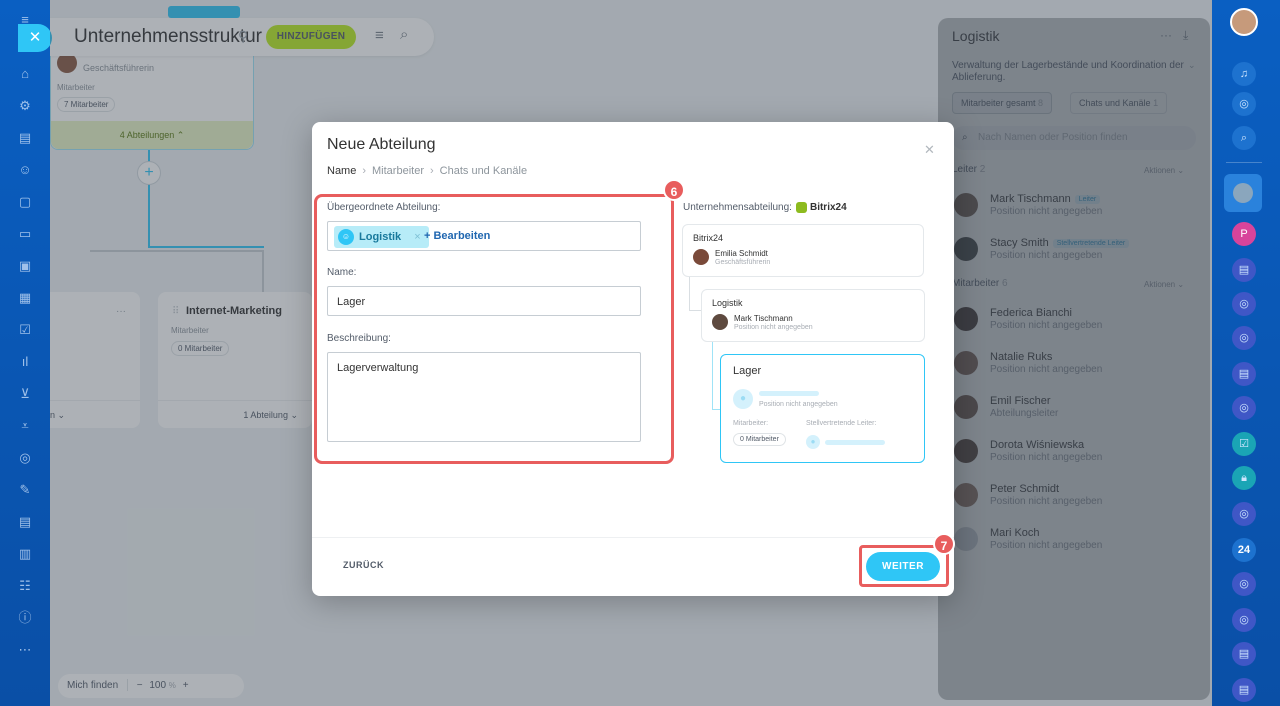 The width and height of the screenshot is (1280, 706). I want to click on home-icon: ⌂, so click(25, 74).